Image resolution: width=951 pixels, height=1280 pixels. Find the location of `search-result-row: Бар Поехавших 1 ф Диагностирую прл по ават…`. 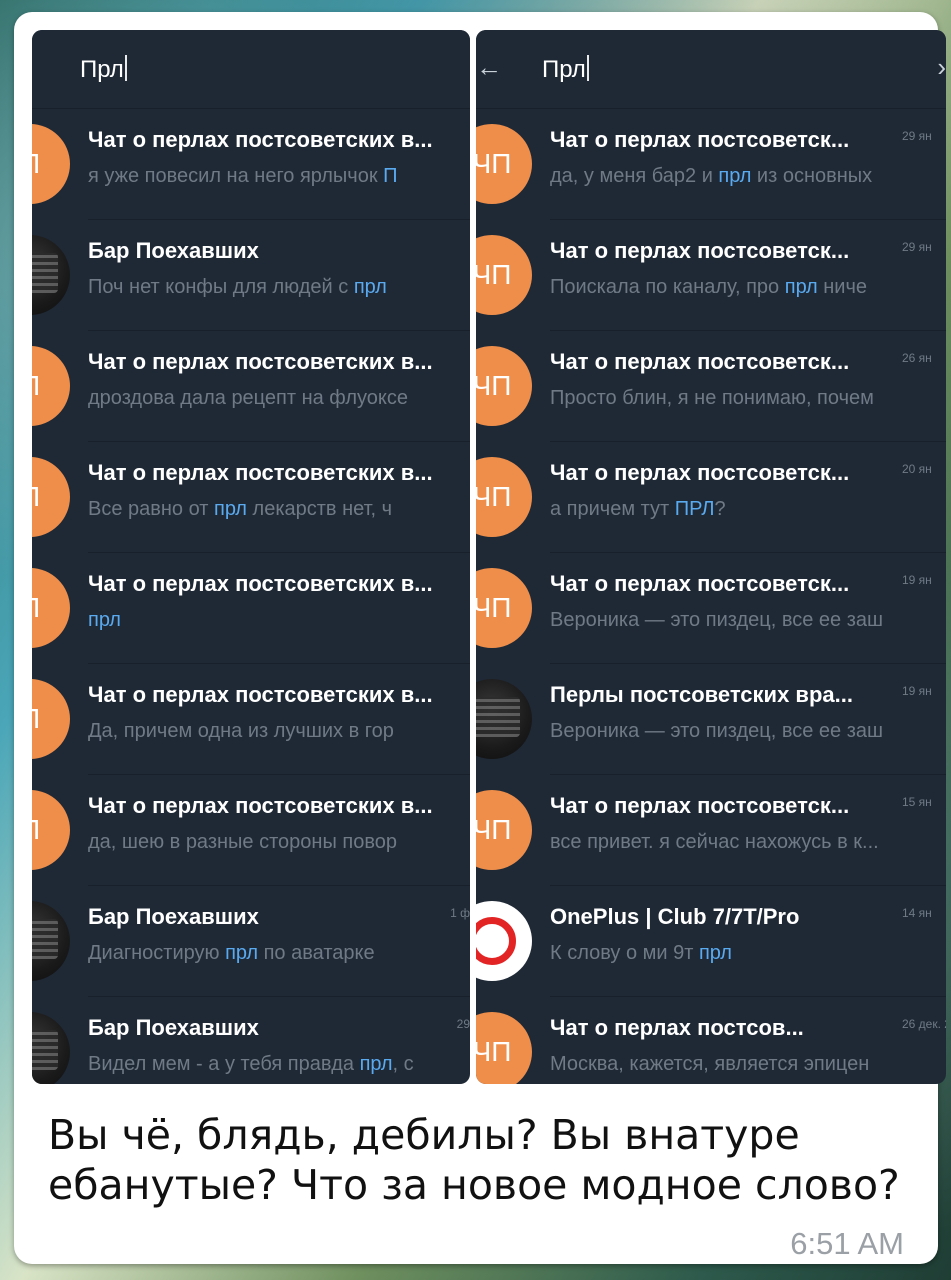

search-result-row: Бар Поехавших 1 ф Диагностирую прл по ават… is located at coordinates (251, 941).